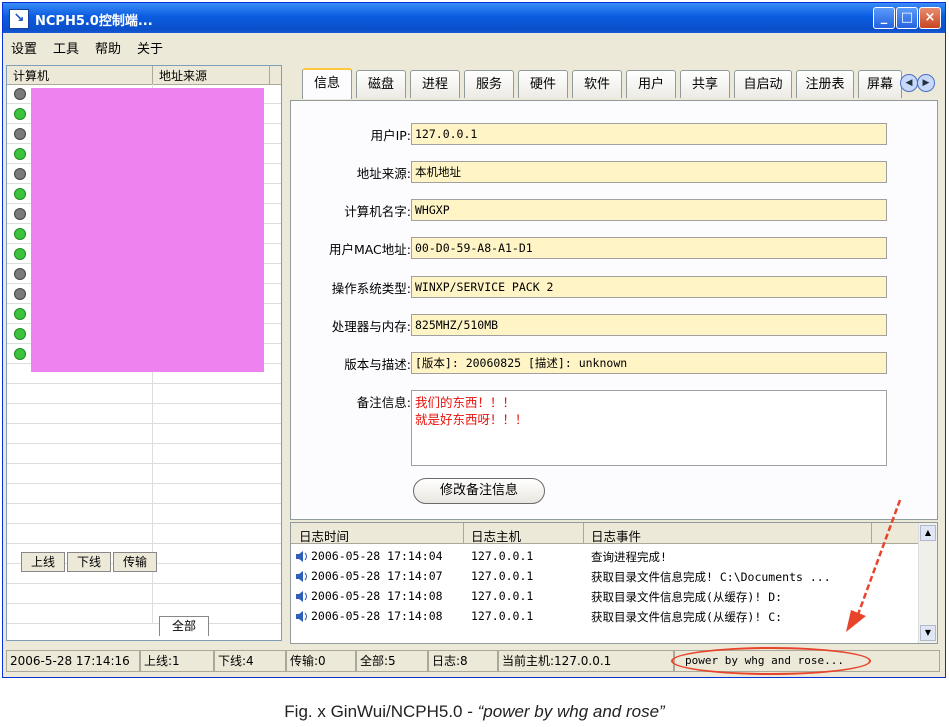 The height and width of the screenshot is (727, 949). I want to click on caption-prefix: Fig. x GinWui/NCPH5.0 -, so click(381, 711).